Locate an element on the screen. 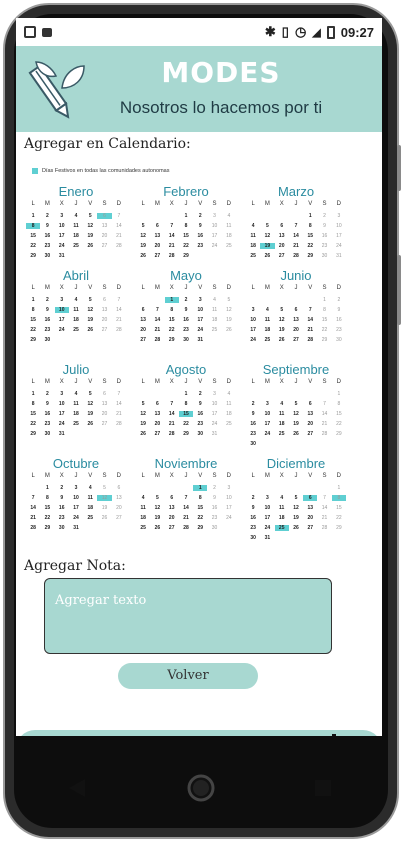  day-cell: 31 is located at coordinates (62, 256).